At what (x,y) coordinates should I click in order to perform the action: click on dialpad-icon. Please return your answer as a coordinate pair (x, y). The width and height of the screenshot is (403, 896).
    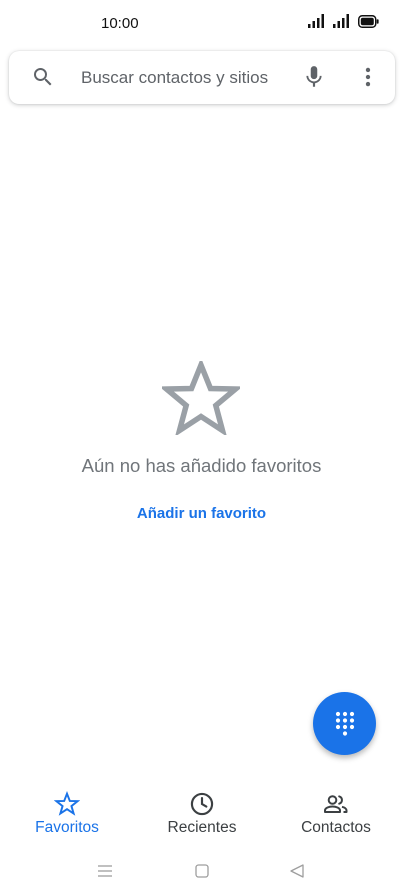
    Looking at the image, I should click on (344, 723).